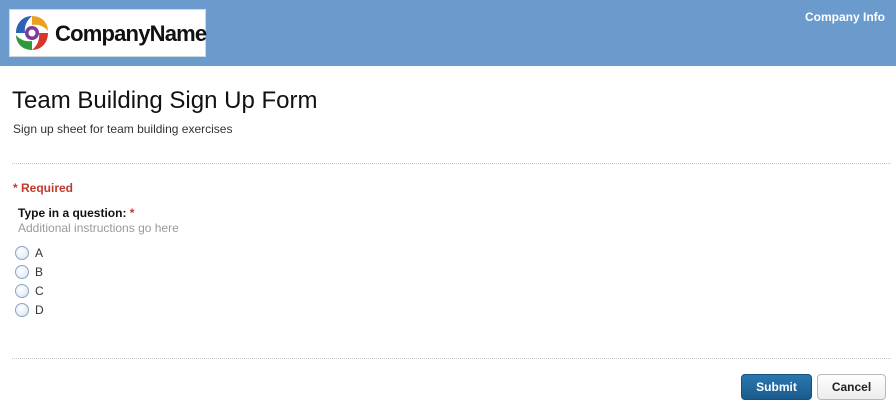 The height and width of the screenshot is (407, 896). Describe the element at coordinates (29, 291) in the screenshot. I see `option-c: C` at that location.